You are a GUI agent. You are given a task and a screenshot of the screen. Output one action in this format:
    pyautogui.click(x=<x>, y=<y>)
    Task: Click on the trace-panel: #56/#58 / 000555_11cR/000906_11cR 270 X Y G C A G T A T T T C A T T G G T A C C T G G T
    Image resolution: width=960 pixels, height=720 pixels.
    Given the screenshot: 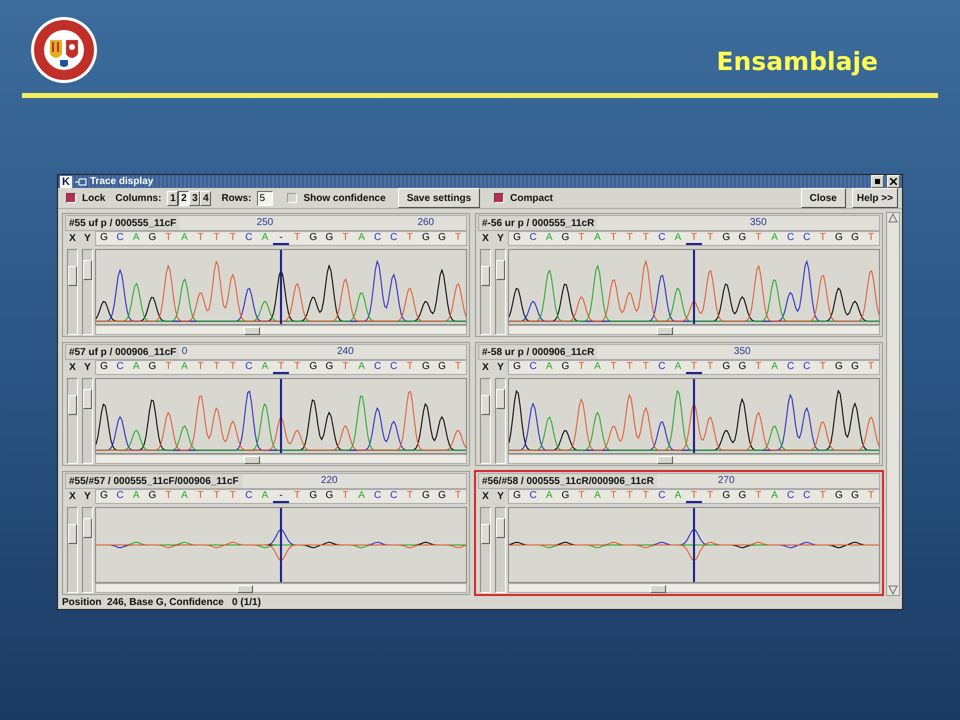 What is the action you would take?
    pyautogui.click(x=679, y=533)
    